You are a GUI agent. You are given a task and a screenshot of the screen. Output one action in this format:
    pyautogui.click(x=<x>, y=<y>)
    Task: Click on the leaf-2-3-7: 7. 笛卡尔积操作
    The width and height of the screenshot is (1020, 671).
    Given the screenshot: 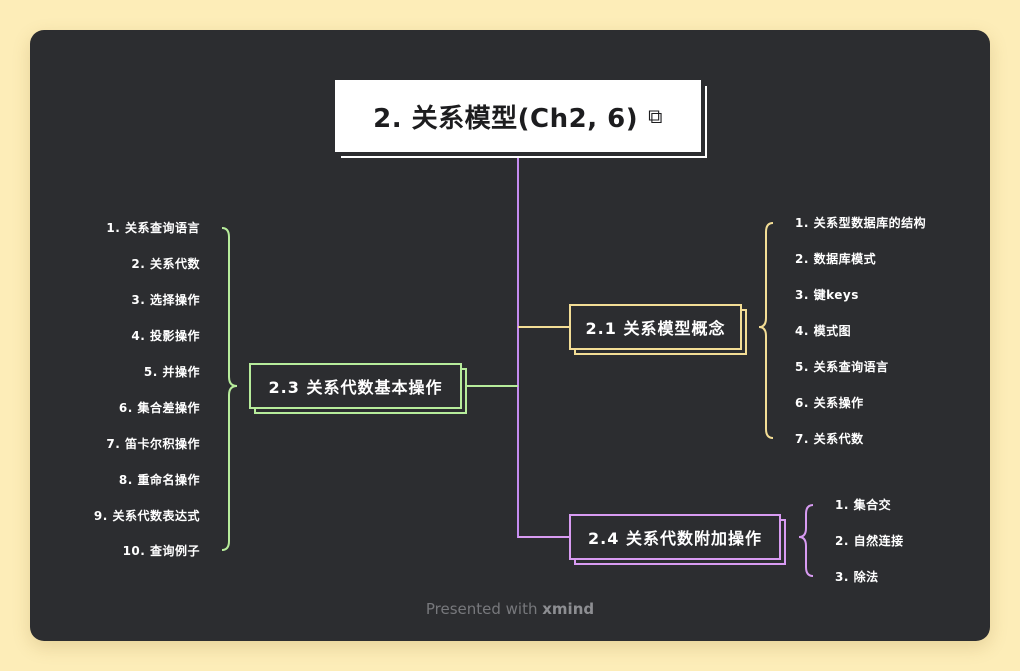 What is the action you would take?
    pyautogui.click(x=153, y=444)
    